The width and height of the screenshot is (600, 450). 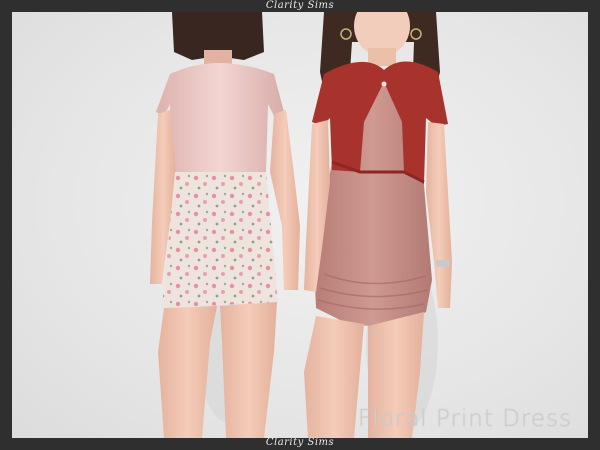 What do you see at coordinates (220, 240) in the screenshot?
I see `floral-skirt` at bounding box center [220, 240].